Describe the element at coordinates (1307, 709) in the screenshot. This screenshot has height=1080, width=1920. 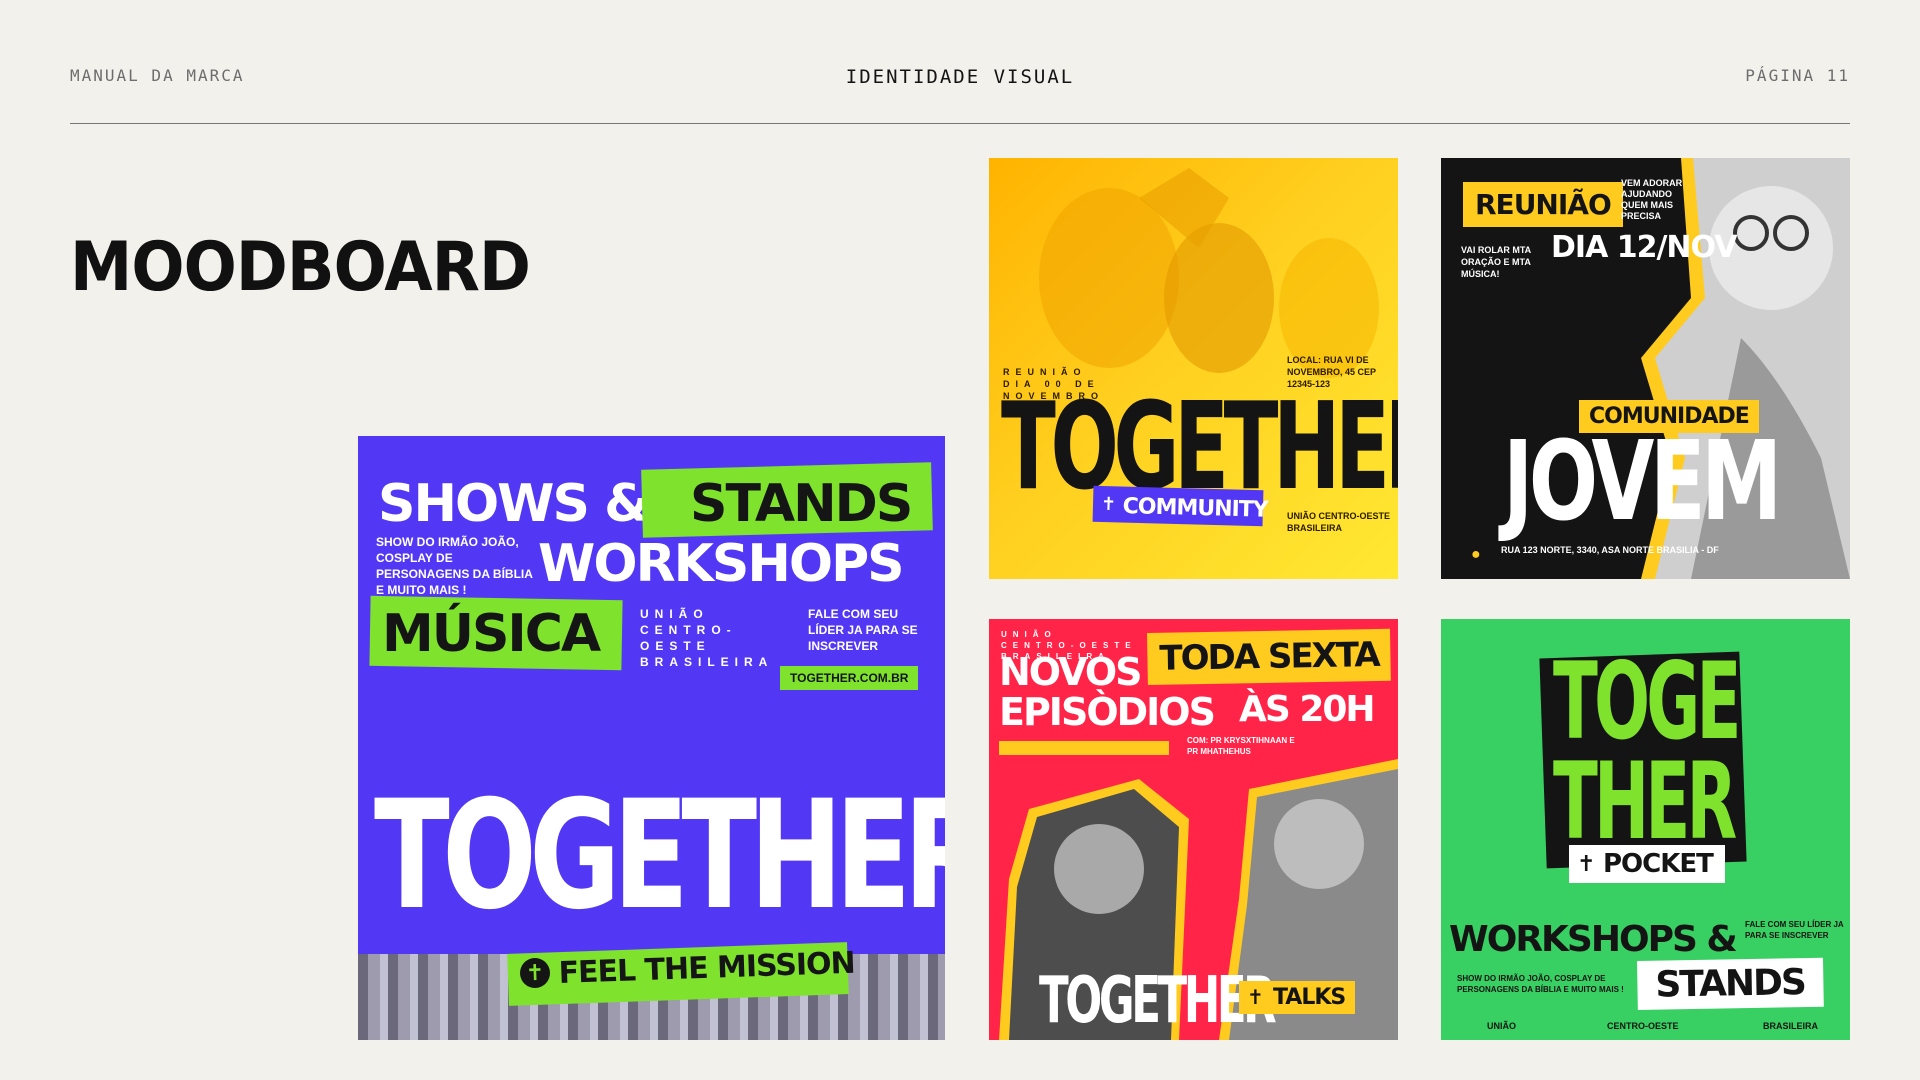
I see `horario-label: ÀS 20H` at that location.